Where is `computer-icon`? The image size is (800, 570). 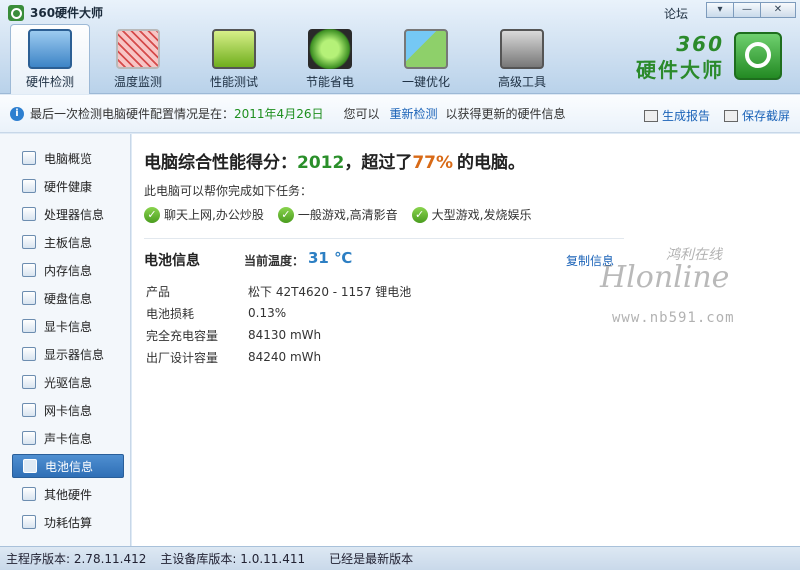
computer-icon is located at coordinates (50, 49).